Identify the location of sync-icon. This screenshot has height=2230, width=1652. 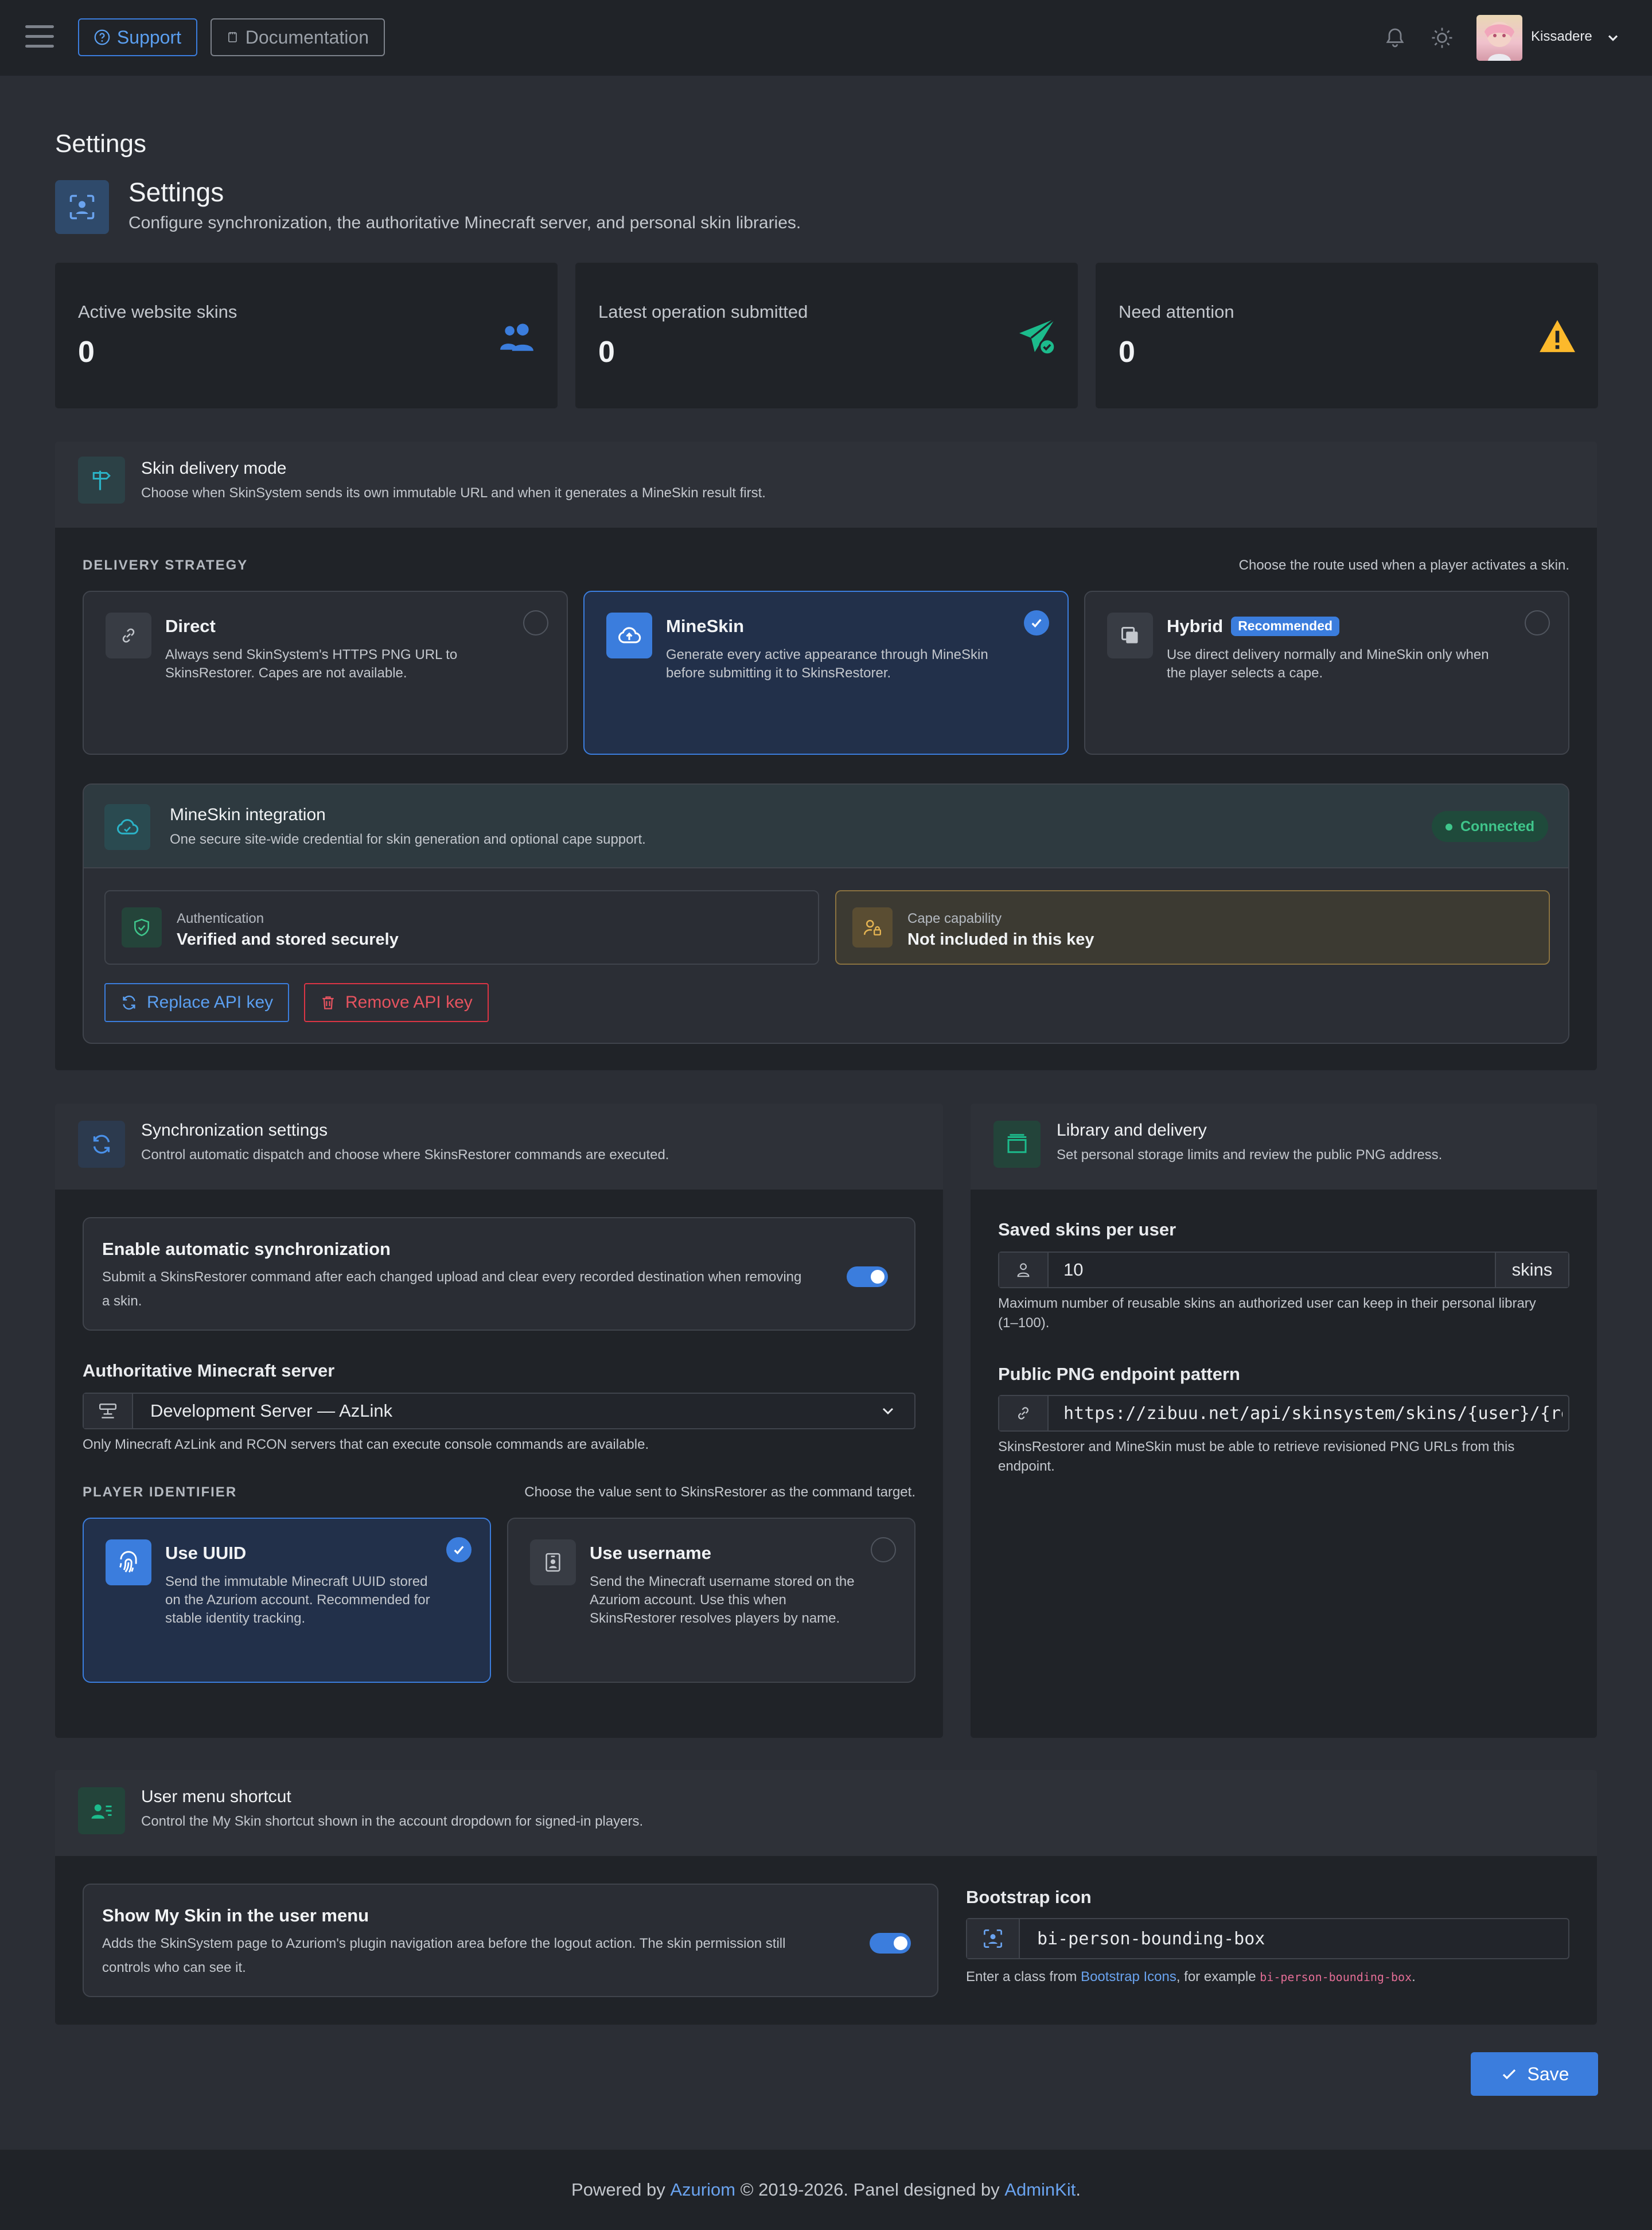
(101, 1144).